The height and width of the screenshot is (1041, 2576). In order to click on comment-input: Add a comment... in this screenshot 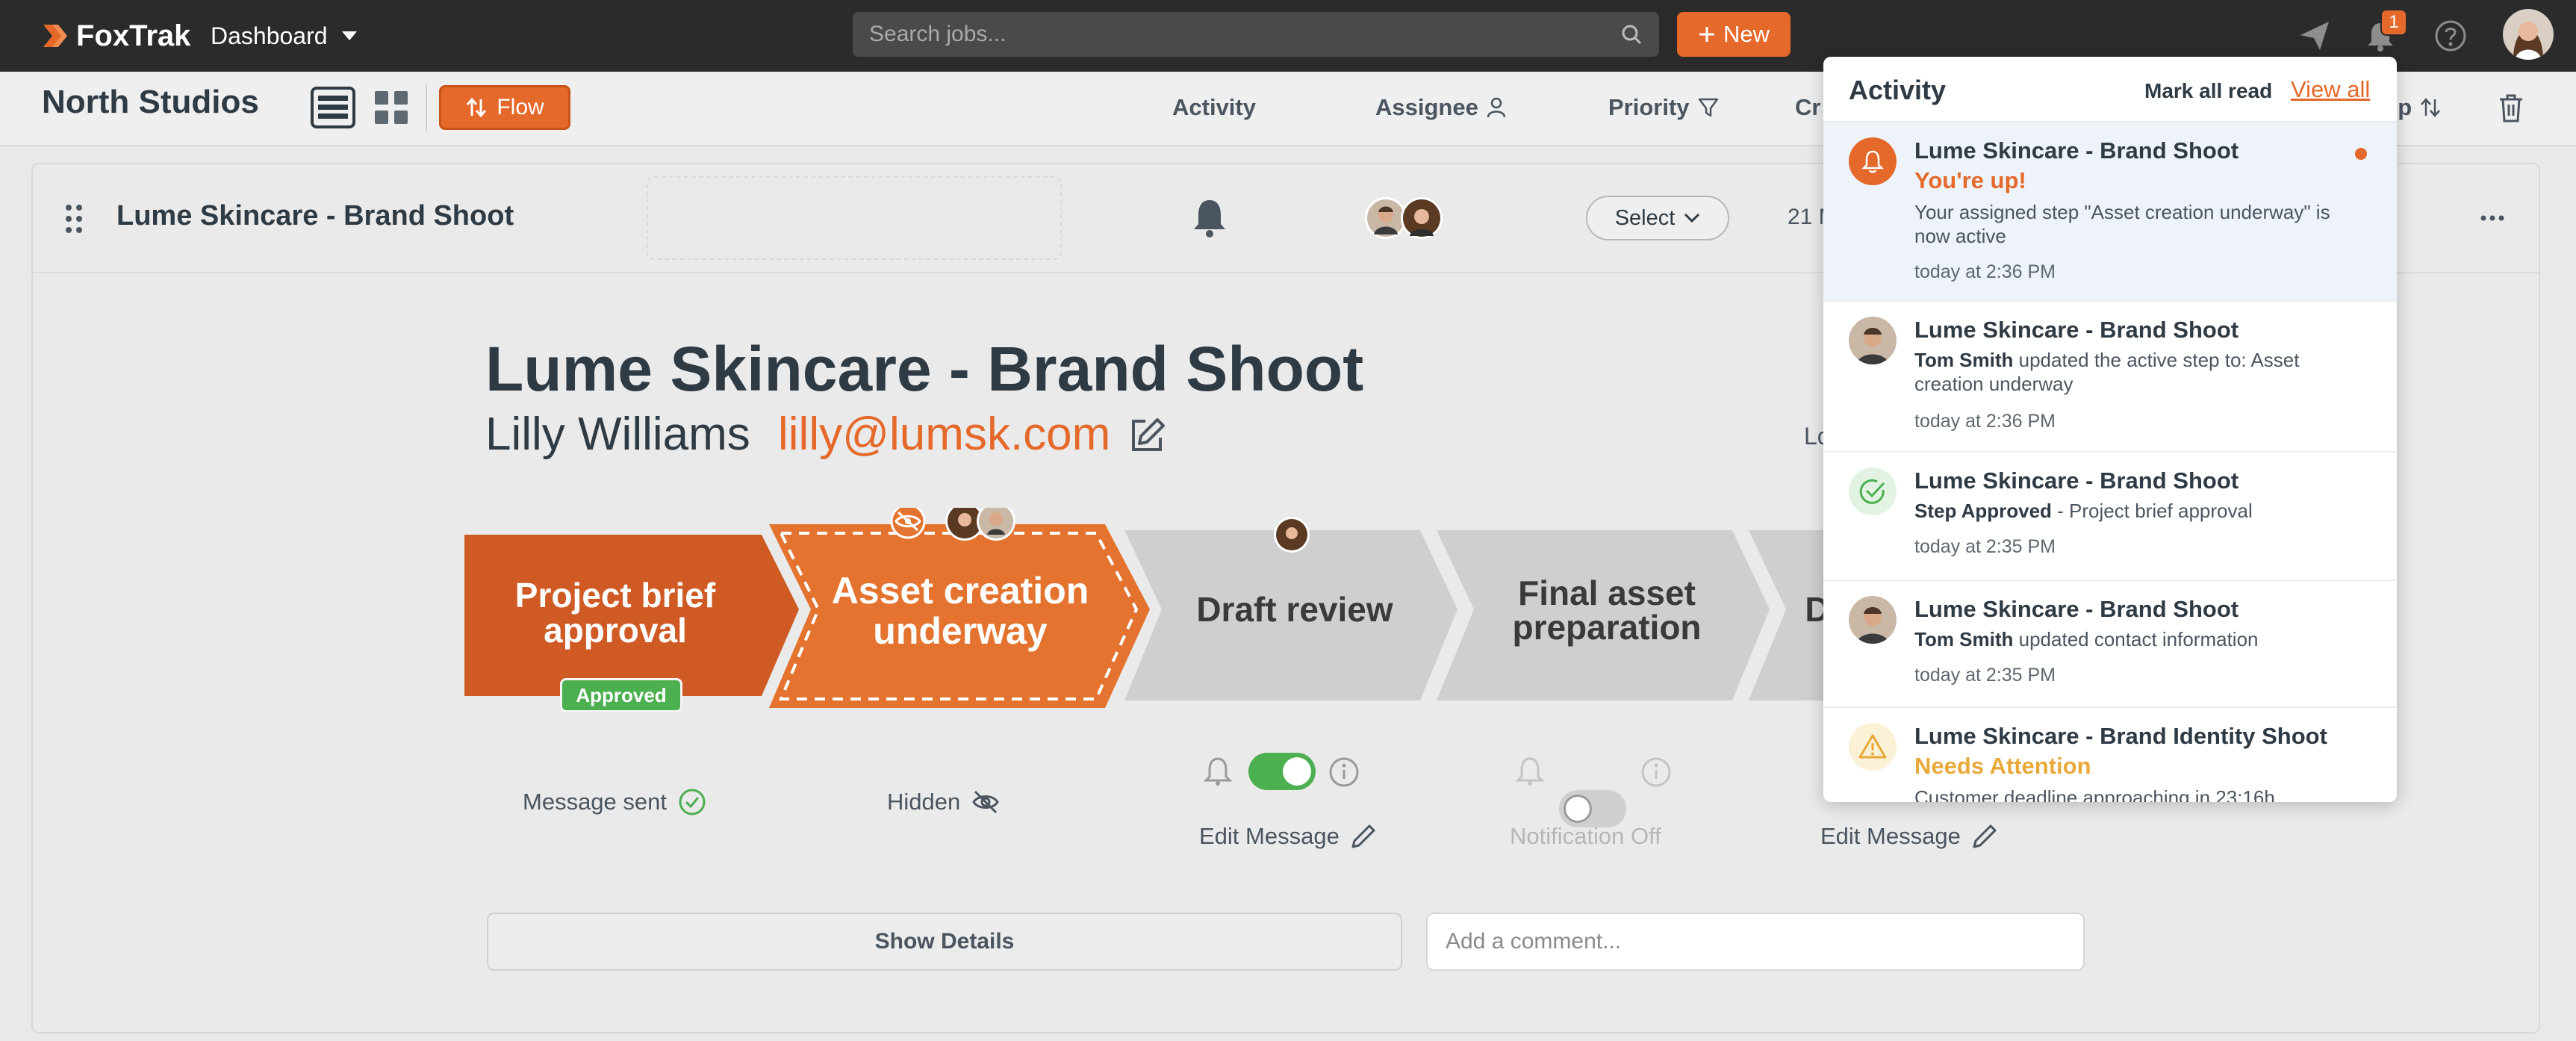, I will do `click(1755, 942)`.